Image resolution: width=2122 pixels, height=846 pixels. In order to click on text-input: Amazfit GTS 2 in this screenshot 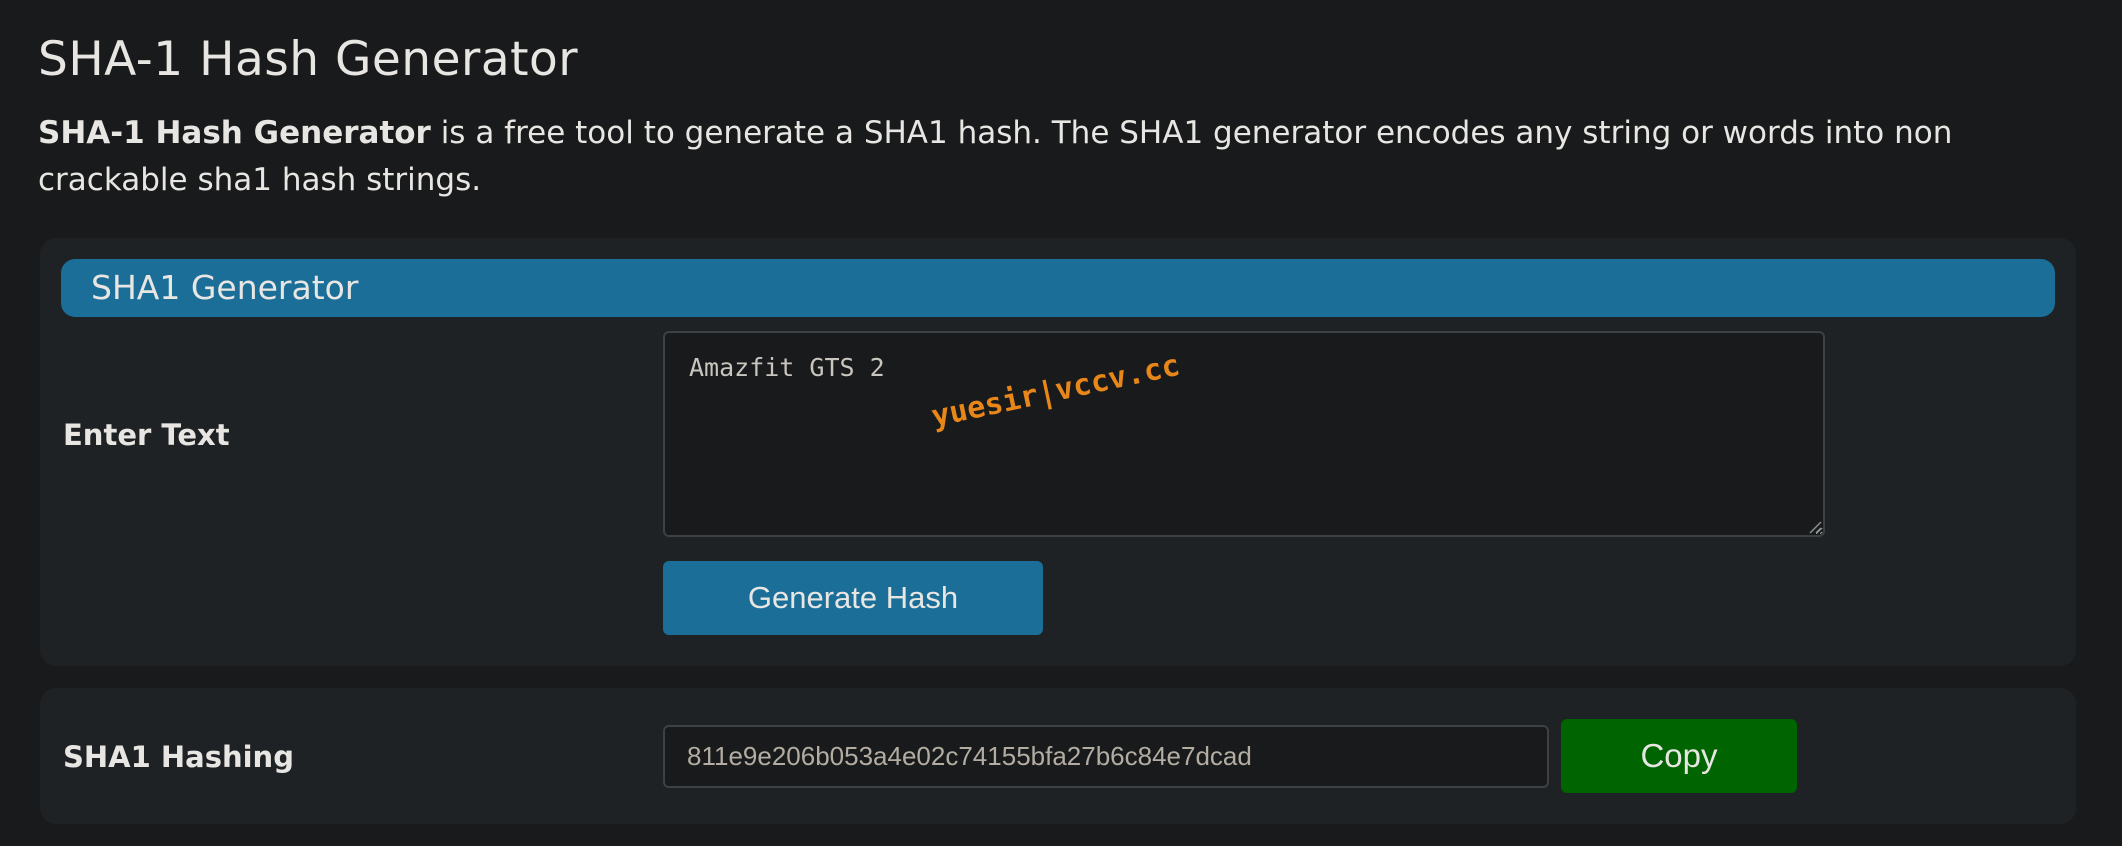, I will do `click(1244, 434)`.